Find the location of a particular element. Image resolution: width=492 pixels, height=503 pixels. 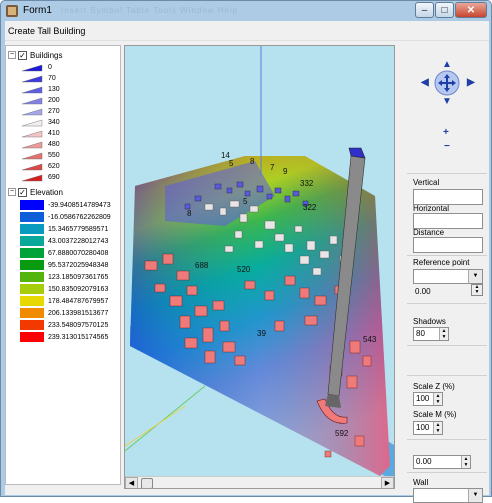

reference-point-value: 0.00 is located at coordinates (423, 291).